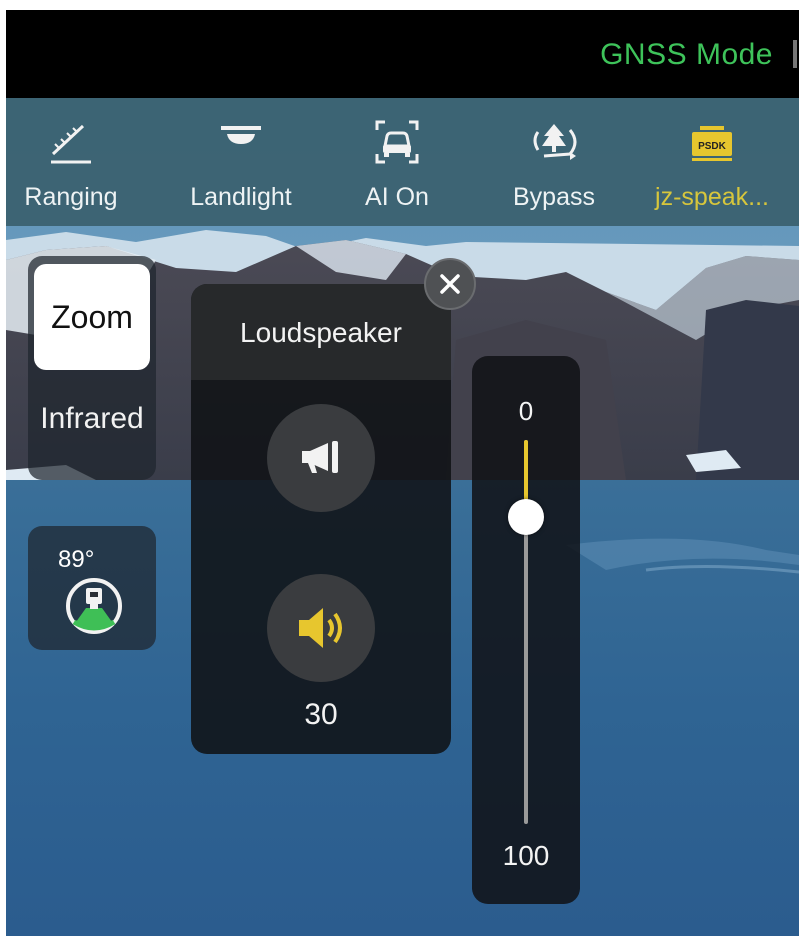 Image resolution: width=799 pixels, height=936 pixels. I want to click on bypass-tree-icon, so click(555, 142).